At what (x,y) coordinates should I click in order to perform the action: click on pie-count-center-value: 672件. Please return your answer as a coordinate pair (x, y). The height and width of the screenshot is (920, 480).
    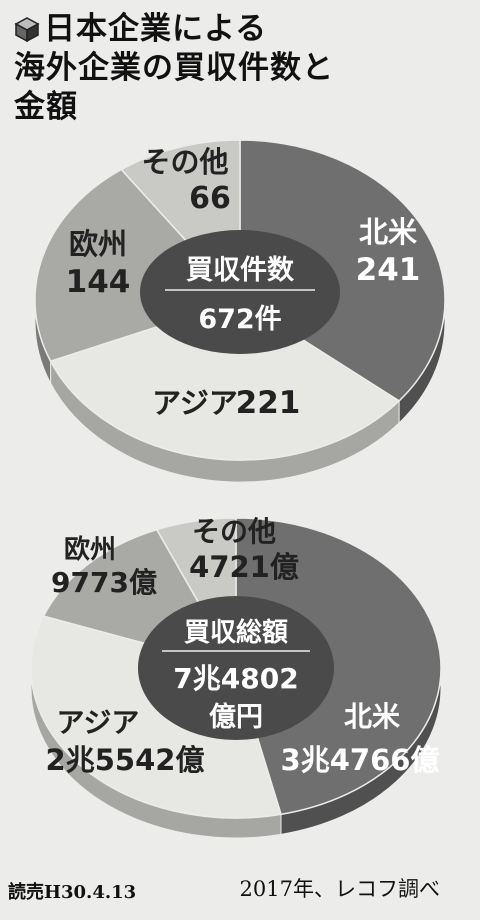
    Looking at the image, I should click on (239, 319).